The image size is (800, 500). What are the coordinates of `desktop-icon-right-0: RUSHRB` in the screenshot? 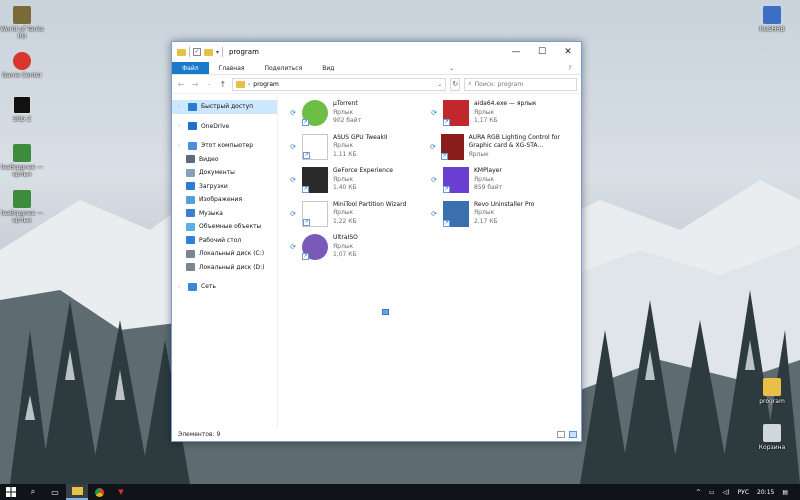 It's located at (772, 19).